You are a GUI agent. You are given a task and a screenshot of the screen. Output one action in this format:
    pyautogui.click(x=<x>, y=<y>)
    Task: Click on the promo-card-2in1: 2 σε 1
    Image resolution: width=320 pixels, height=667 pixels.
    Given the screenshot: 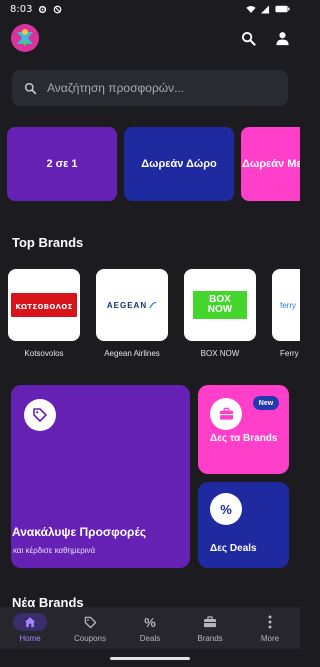 What is the action you would take?
    pyautogui.click(x=62, y=164)
    